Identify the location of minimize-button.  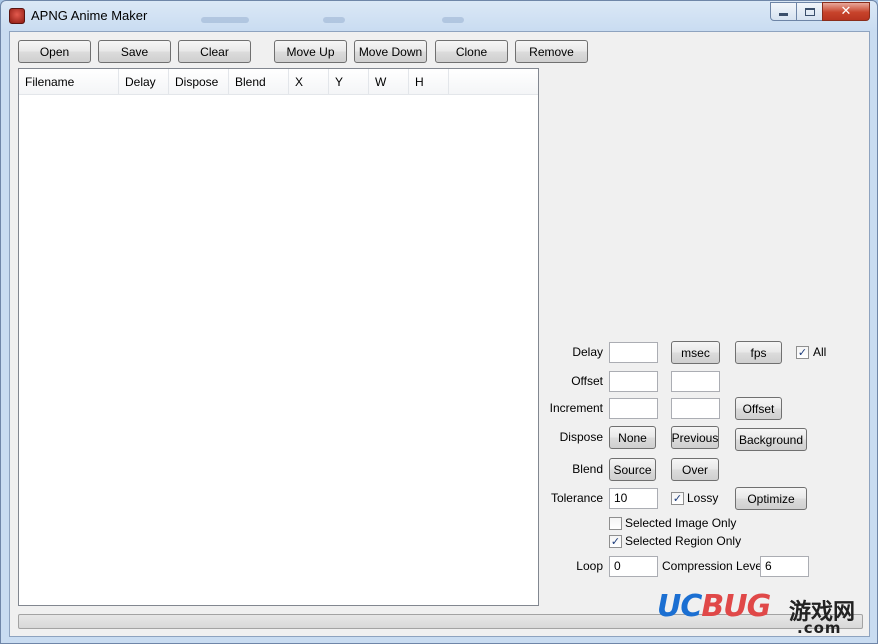
(783, 11).